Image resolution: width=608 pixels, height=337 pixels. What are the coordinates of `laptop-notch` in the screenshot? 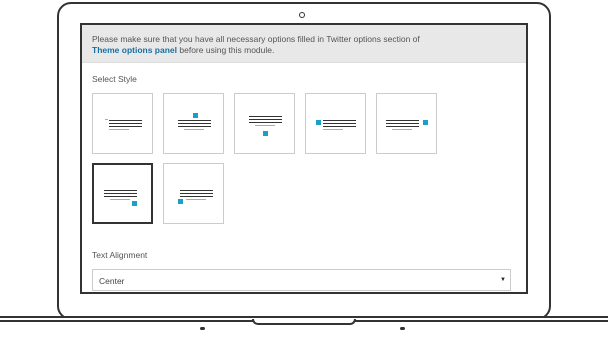 It's located at (304, 322).